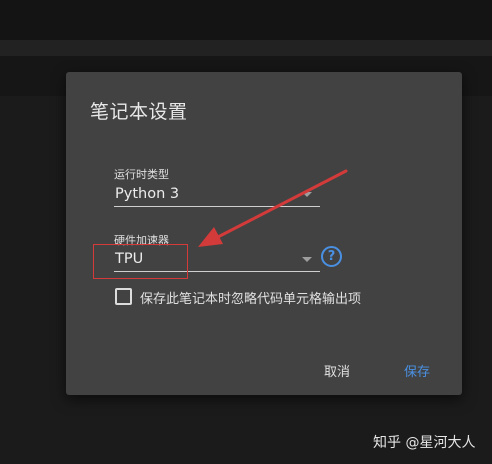 The image size is (492, 464). Describe the element at coordinates (123, 296) in the screenshot. I see `omit-code-output-checkbox` at that location.